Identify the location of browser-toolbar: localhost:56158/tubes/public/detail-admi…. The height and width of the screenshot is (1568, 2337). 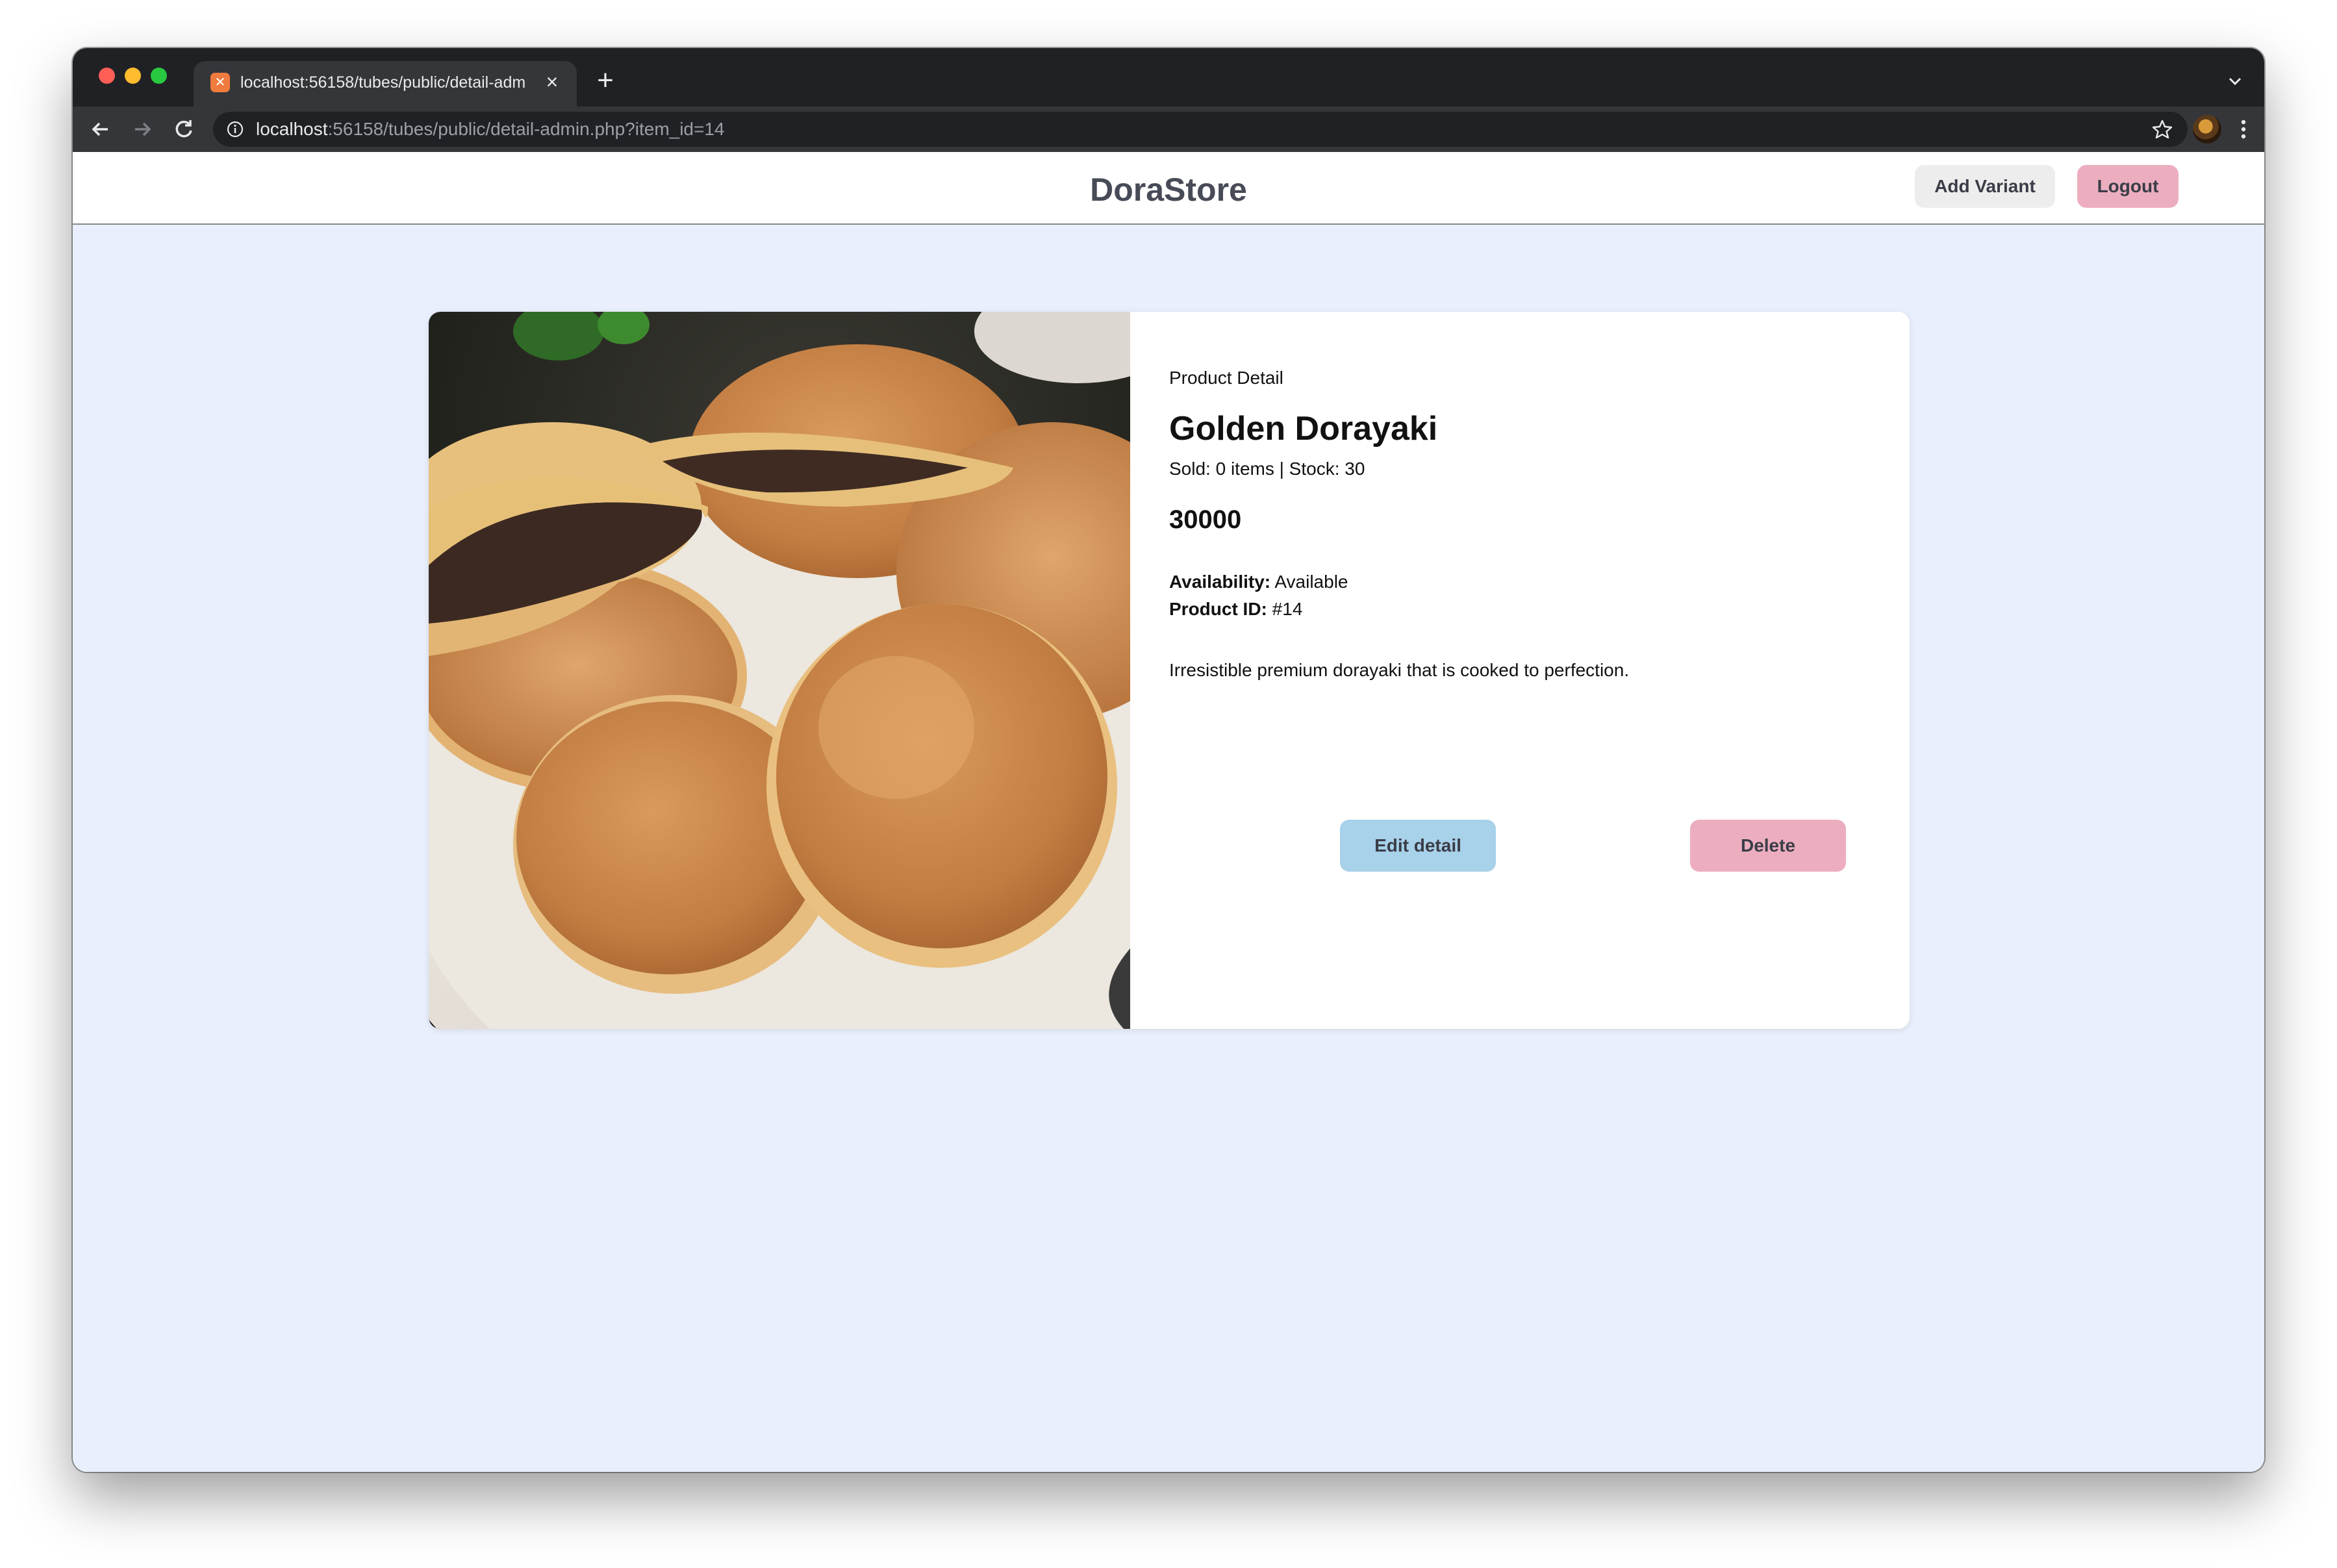
(1169, 129).